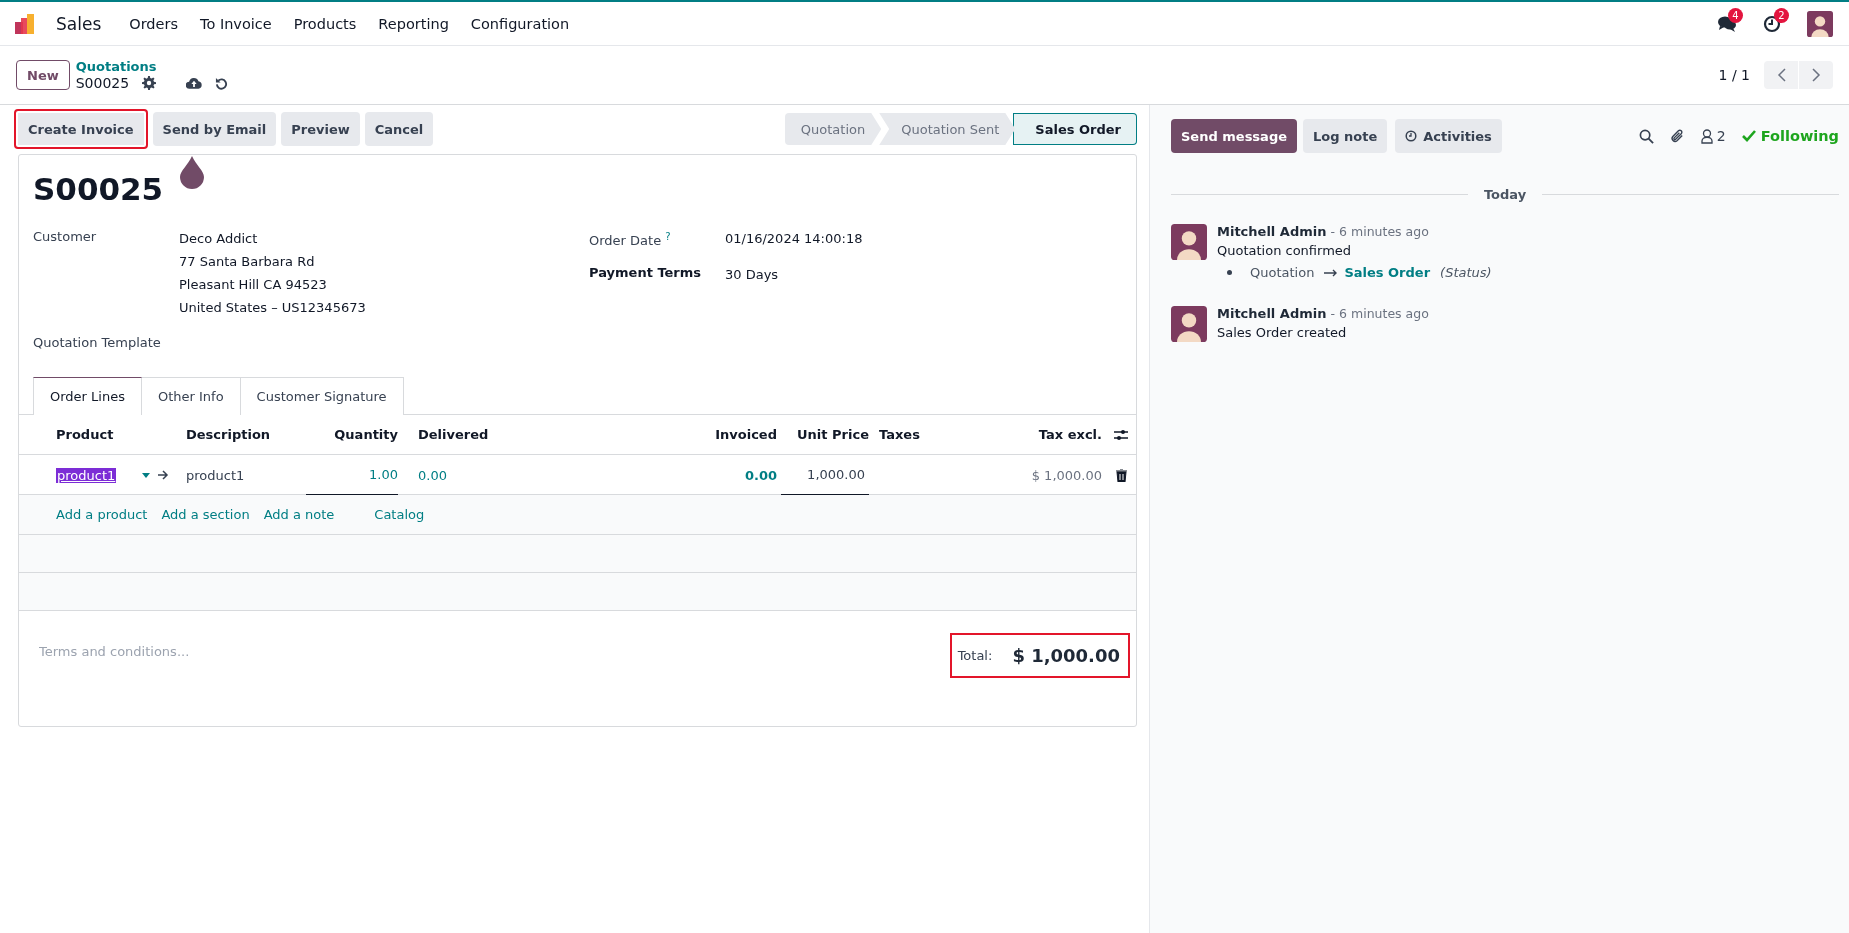 This screenshot has width=1849, height=933. Describe the element at coordinates (299, 514) in the screenshot. I see `add-line-link: Add a note` at that location.